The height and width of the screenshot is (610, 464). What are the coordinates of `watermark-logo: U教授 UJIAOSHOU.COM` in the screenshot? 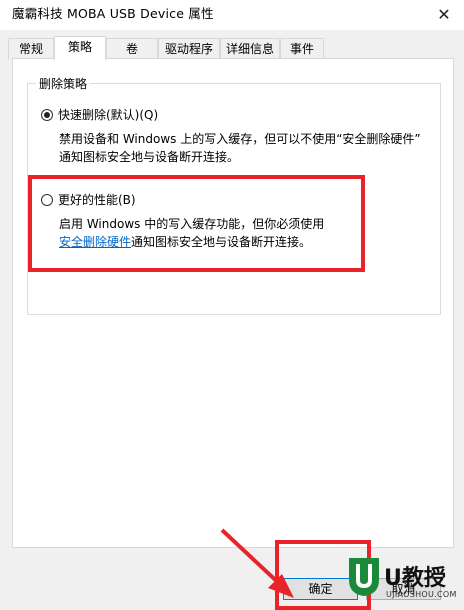 It's located at (404, 570).